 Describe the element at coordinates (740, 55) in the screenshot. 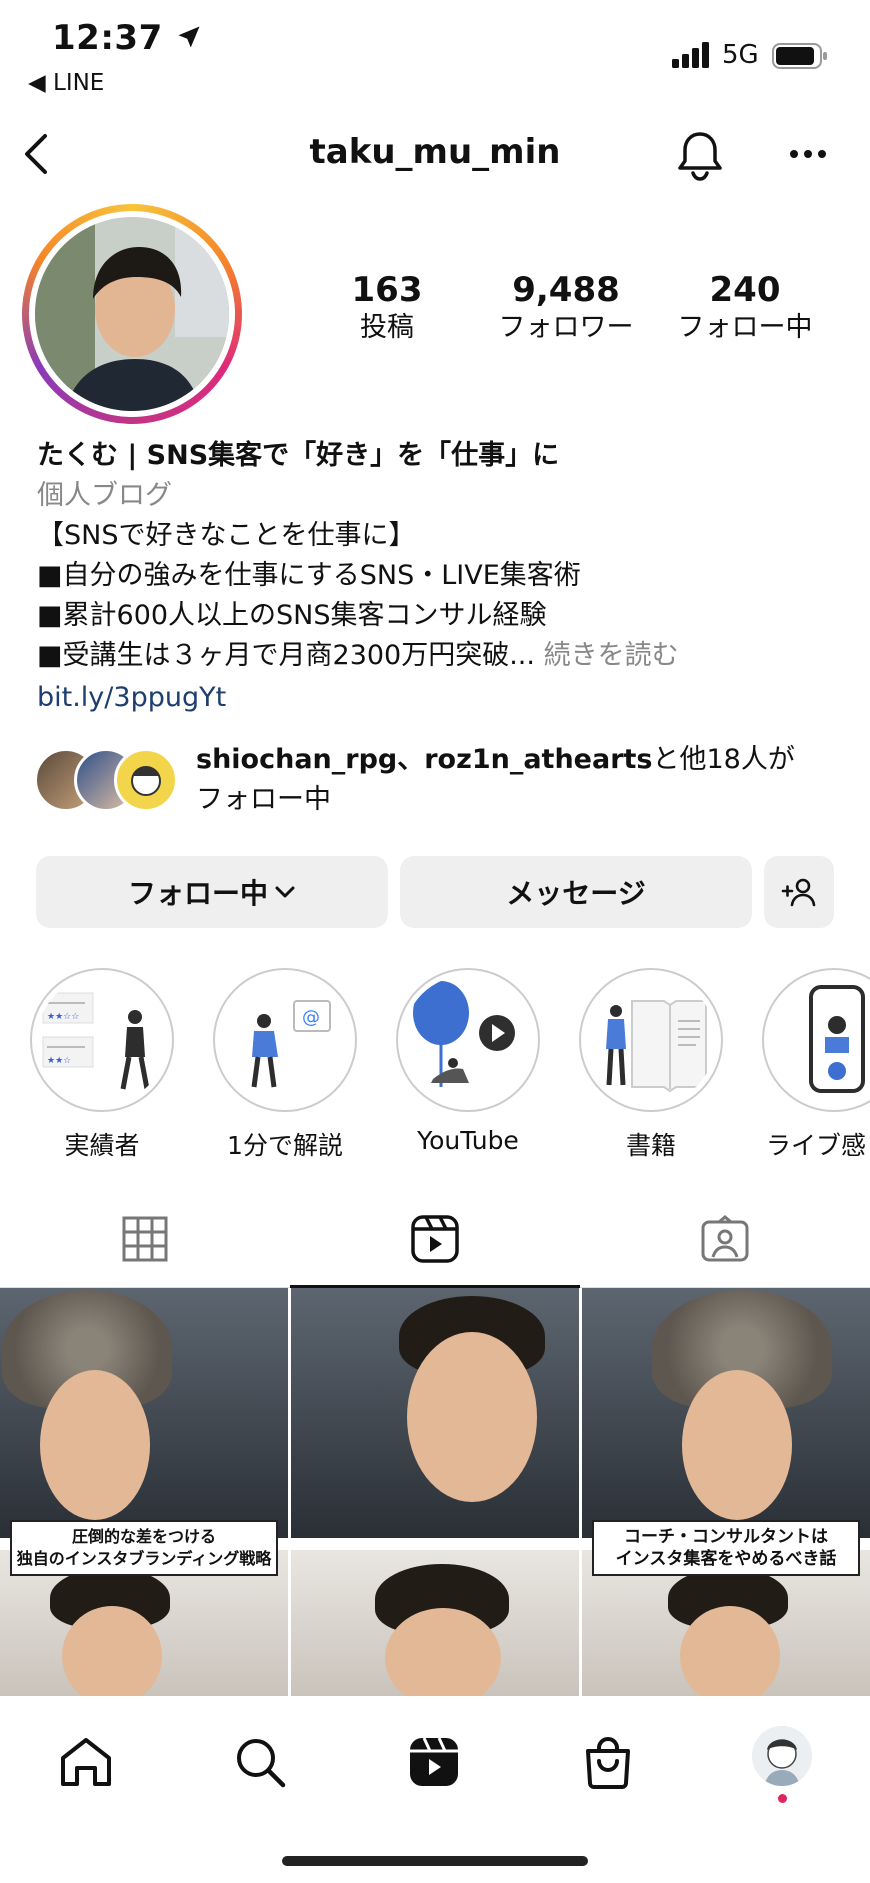

I see `network-type: 5G` at that location.